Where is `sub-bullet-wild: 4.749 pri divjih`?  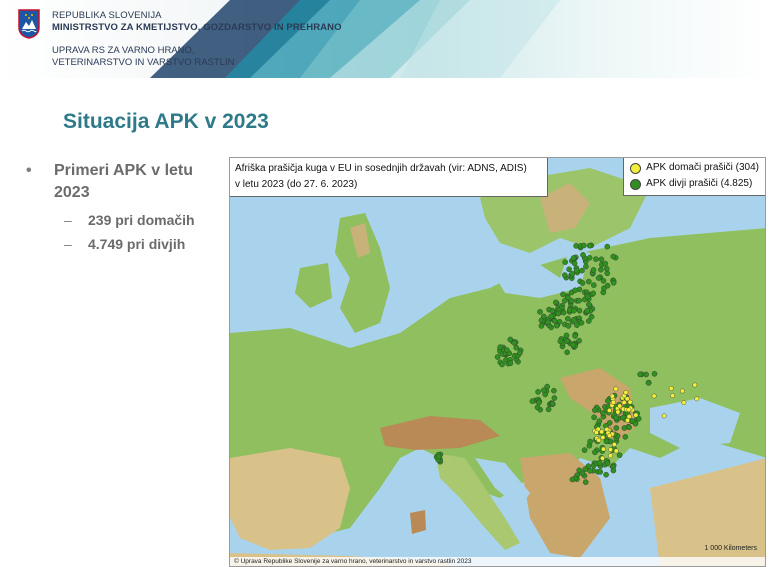
sub-bullet-wild: 4.749 pri divjih is located at coordinates (137, 244).